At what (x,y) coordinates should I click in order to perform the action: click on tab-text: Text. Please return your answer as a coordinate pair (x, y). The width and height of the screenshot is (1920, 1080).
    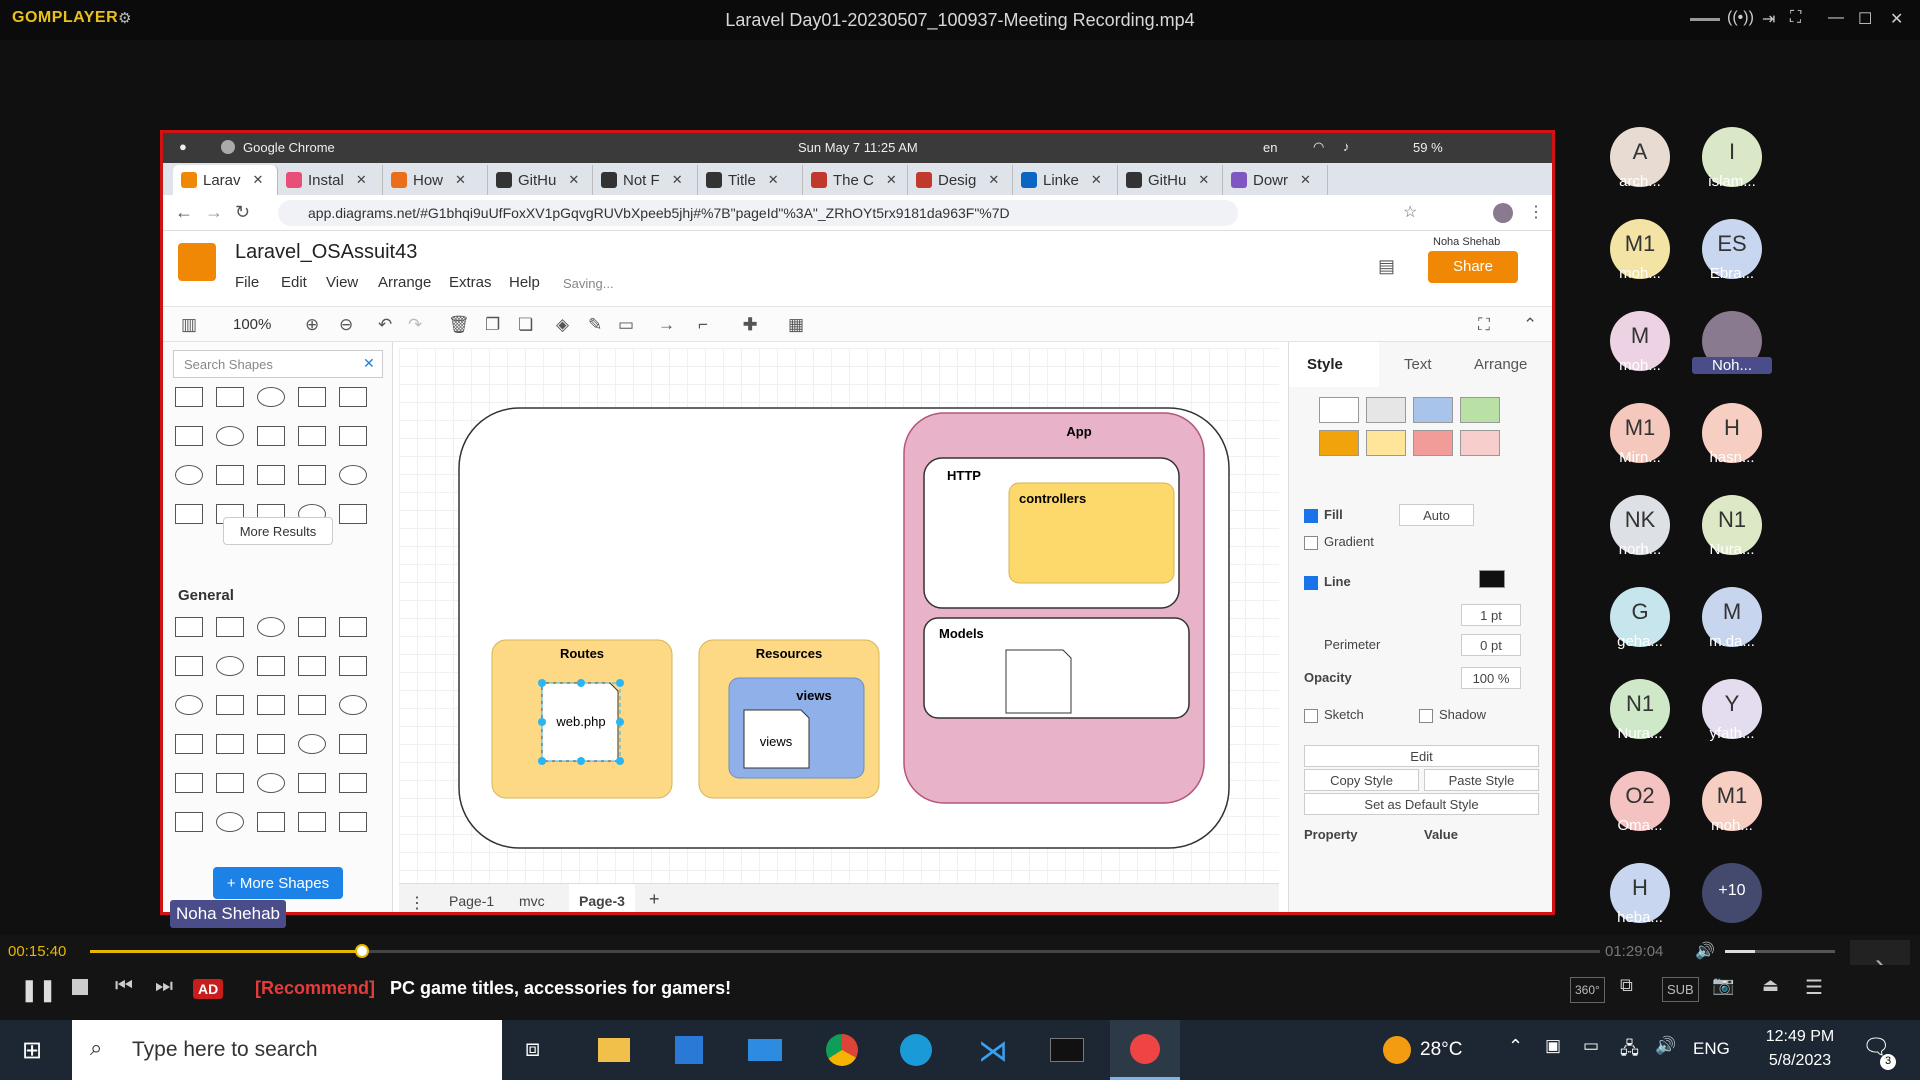
    Looking at the image, I should click on (1418, 364).